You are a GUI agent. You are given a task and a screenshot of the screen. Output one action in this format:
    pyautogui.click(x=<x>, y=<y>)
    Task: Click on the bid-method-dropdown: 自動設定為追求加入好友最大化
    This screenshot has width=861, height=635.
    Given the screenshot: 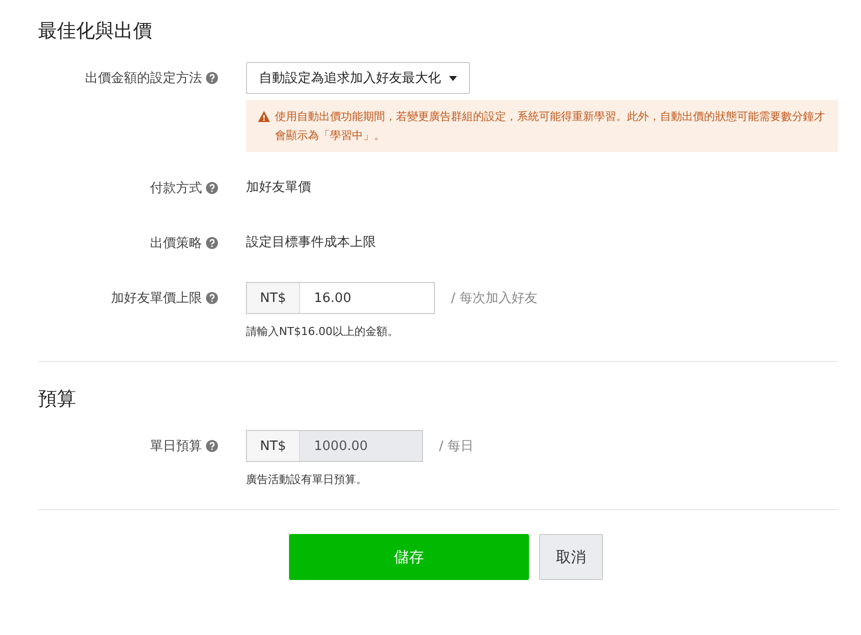 What is the action you would take?
    pyautogui.click(x=358, y=78)
    